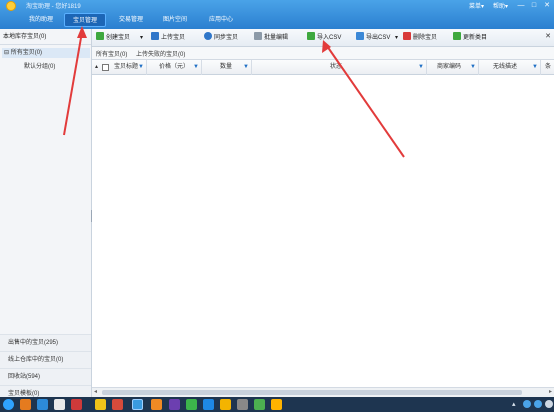 The height and width of the screenshot is (412, 554). Describe the element at coordinates (221, 38) in the screenshot. I see `sync-item-button: 同步宝贝` at that location.